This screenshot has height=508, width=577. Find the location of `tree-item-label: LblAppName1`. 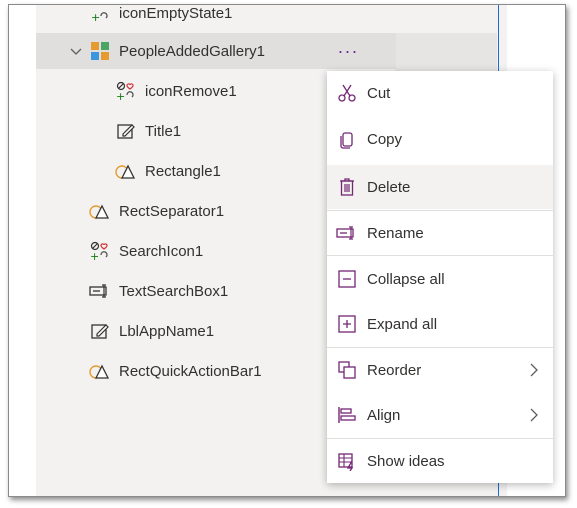

tree-item-label: LblAppName1 is located at coordinates (167, 331).